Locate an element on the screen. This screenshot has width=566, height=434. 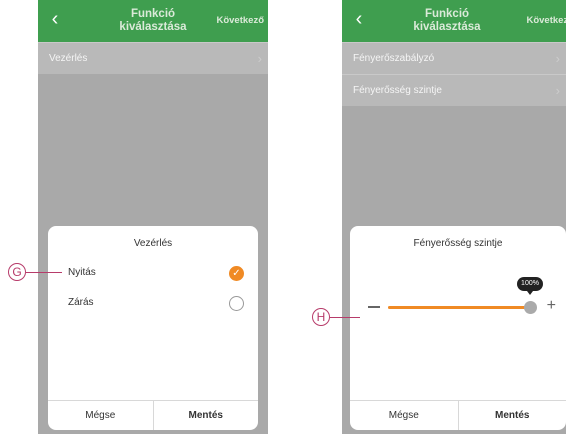
slider-fill is located at coordinates (459, 307).